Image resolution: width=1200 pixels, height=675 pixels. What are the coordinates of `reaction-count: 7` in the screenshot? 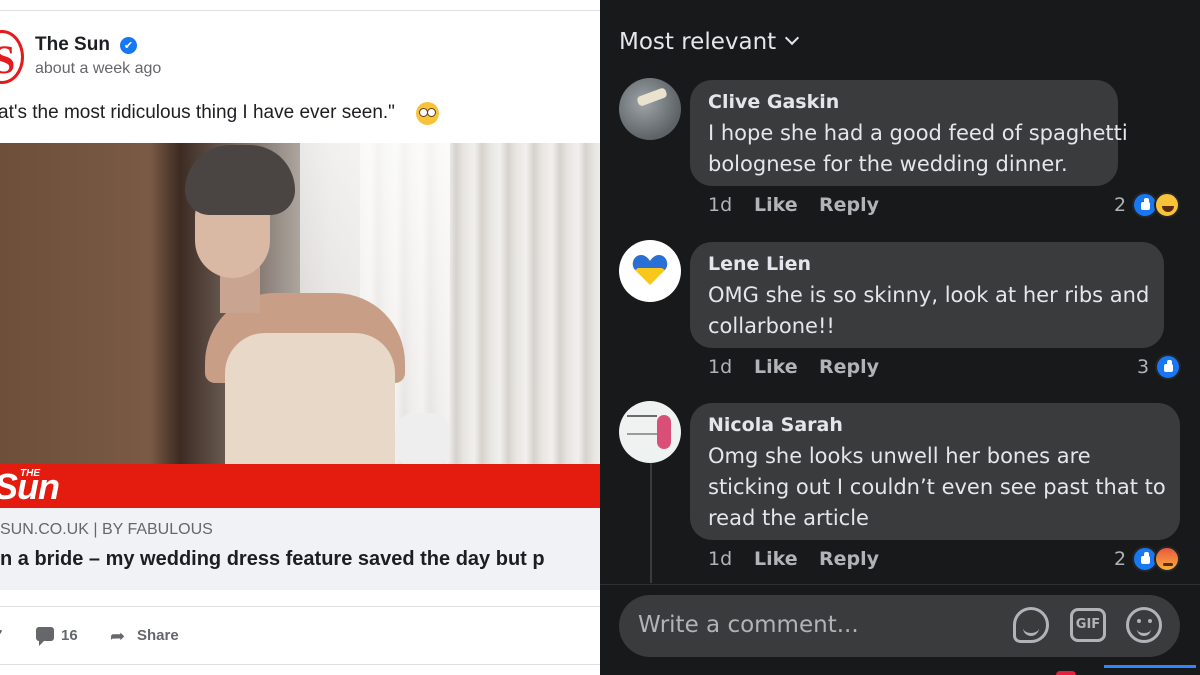 It's located at (1, 635).